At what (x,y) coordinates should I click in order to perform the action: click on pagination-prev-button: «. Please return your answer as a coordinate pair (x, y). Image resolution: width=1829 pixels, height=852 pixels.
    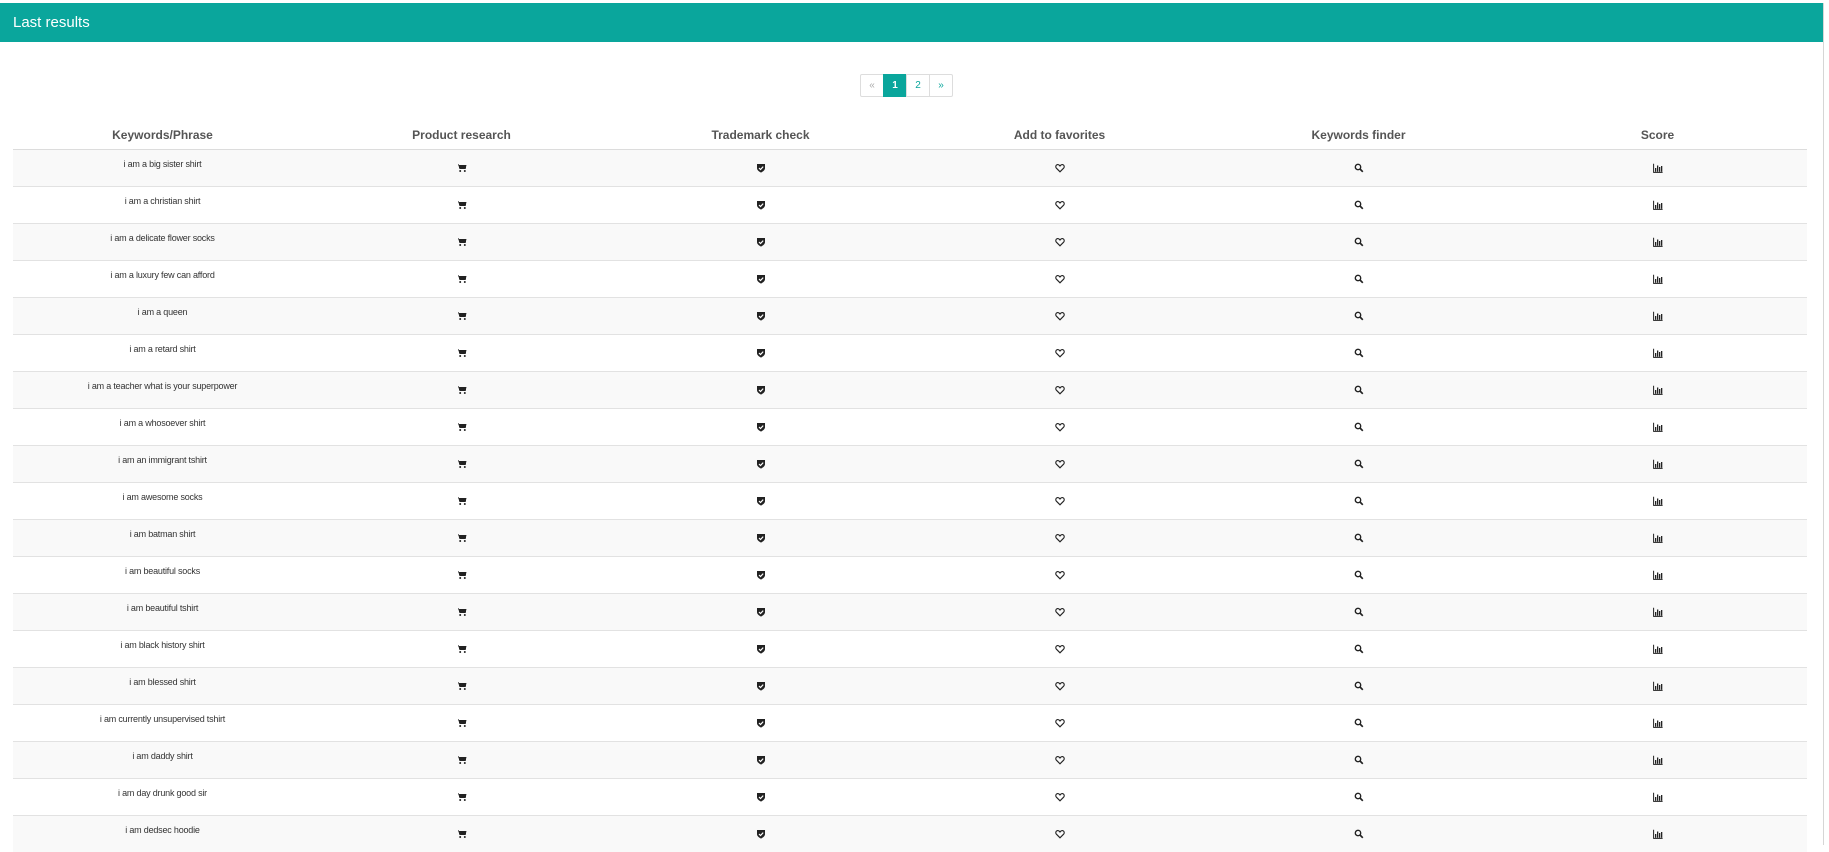
    Looking at the image, I should click on (872, 85).